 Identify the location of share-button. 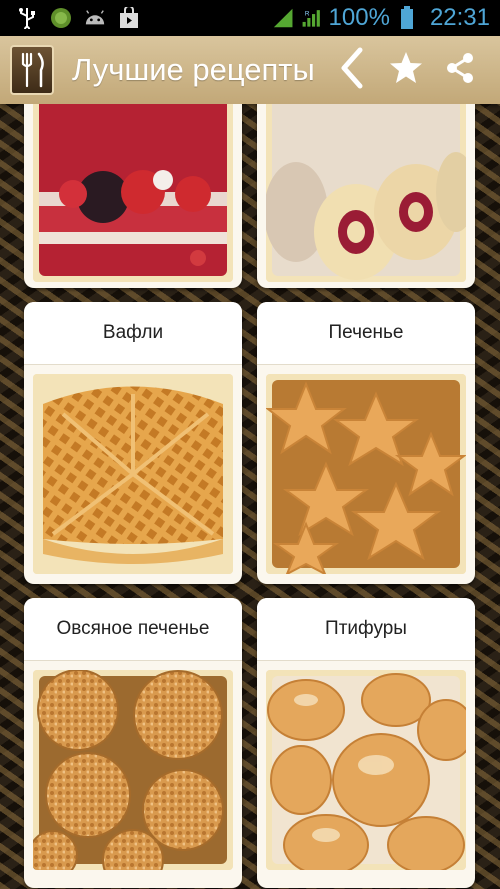
(460, 70).